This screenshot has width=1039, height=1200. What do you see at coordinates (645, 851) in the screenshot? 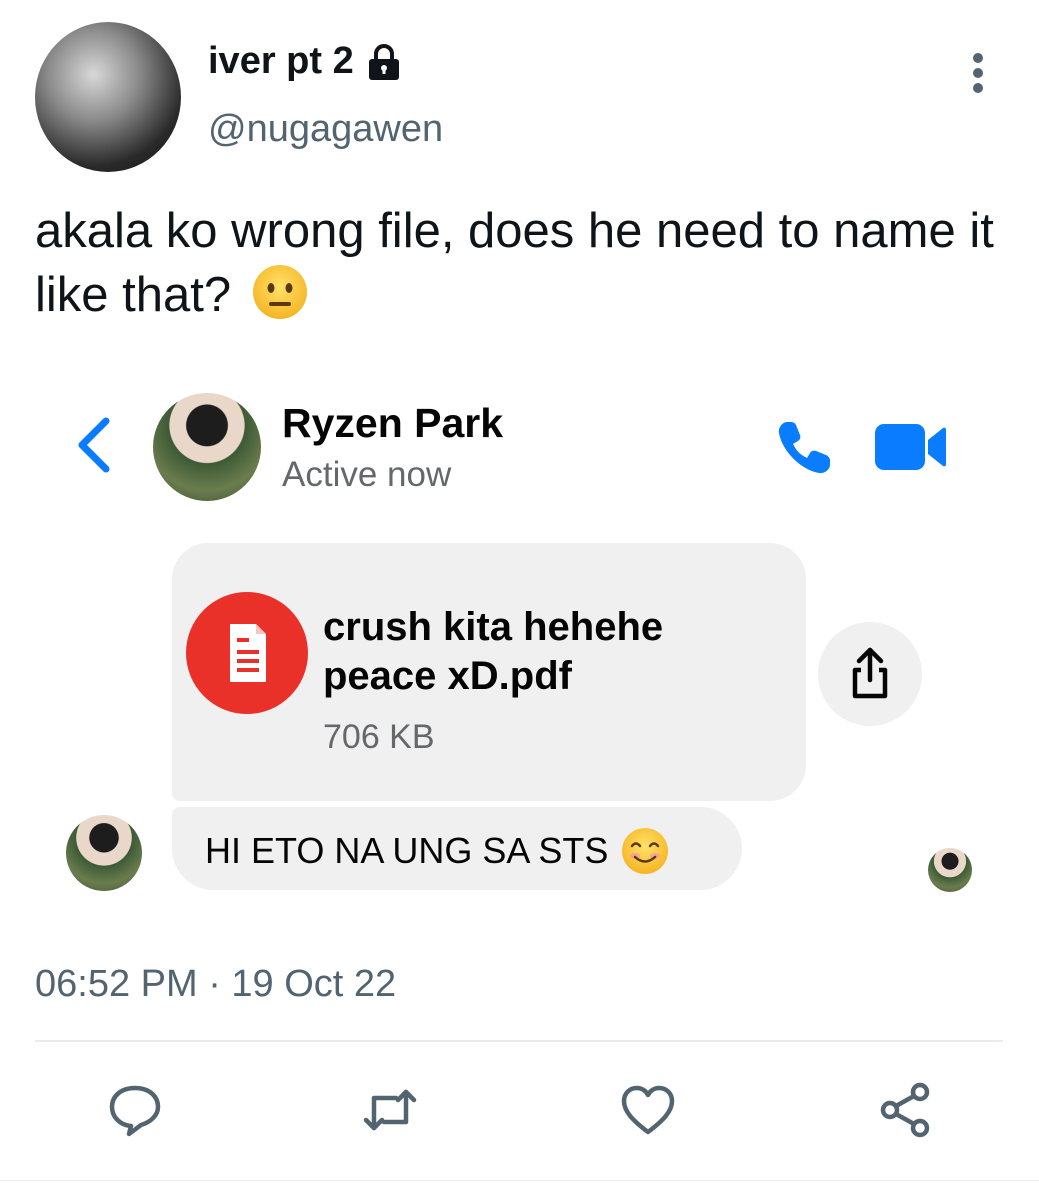
I see `smiling-face-emoji-icon` at bounding box center [645, 851].